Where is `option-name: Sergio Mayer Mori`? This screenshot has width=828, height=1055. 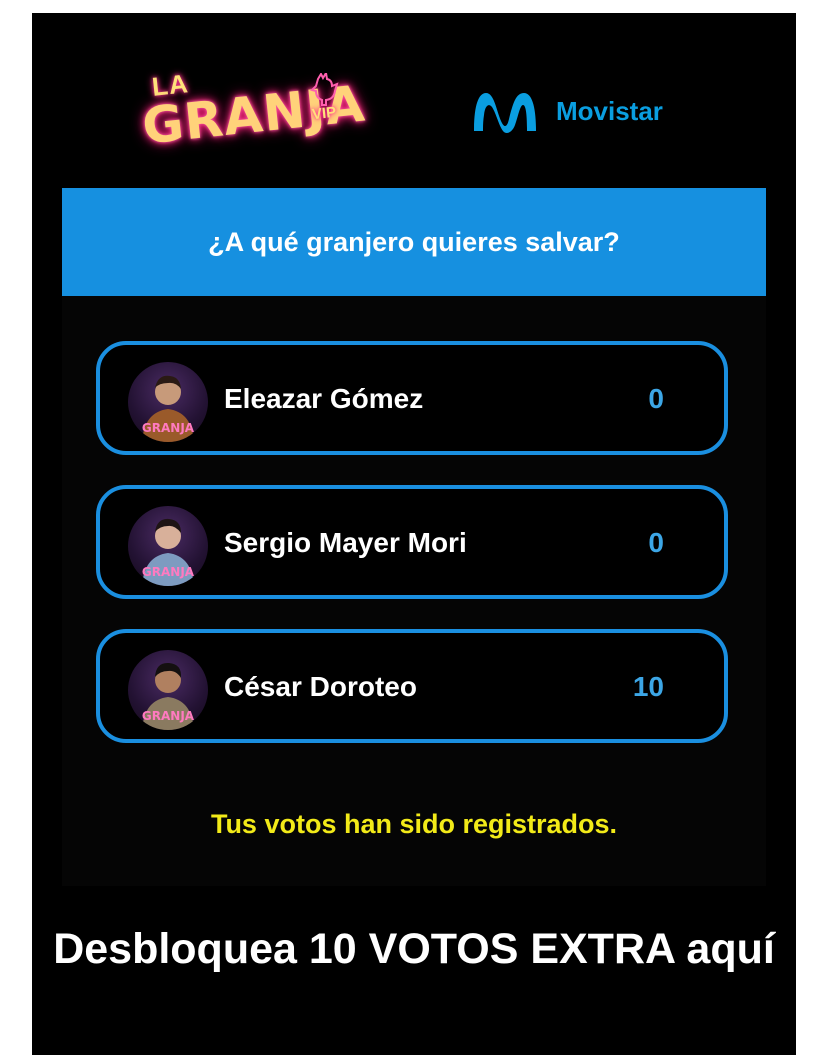
option-name: Sergio Mayer Mori is located at coordinates (345, 542).